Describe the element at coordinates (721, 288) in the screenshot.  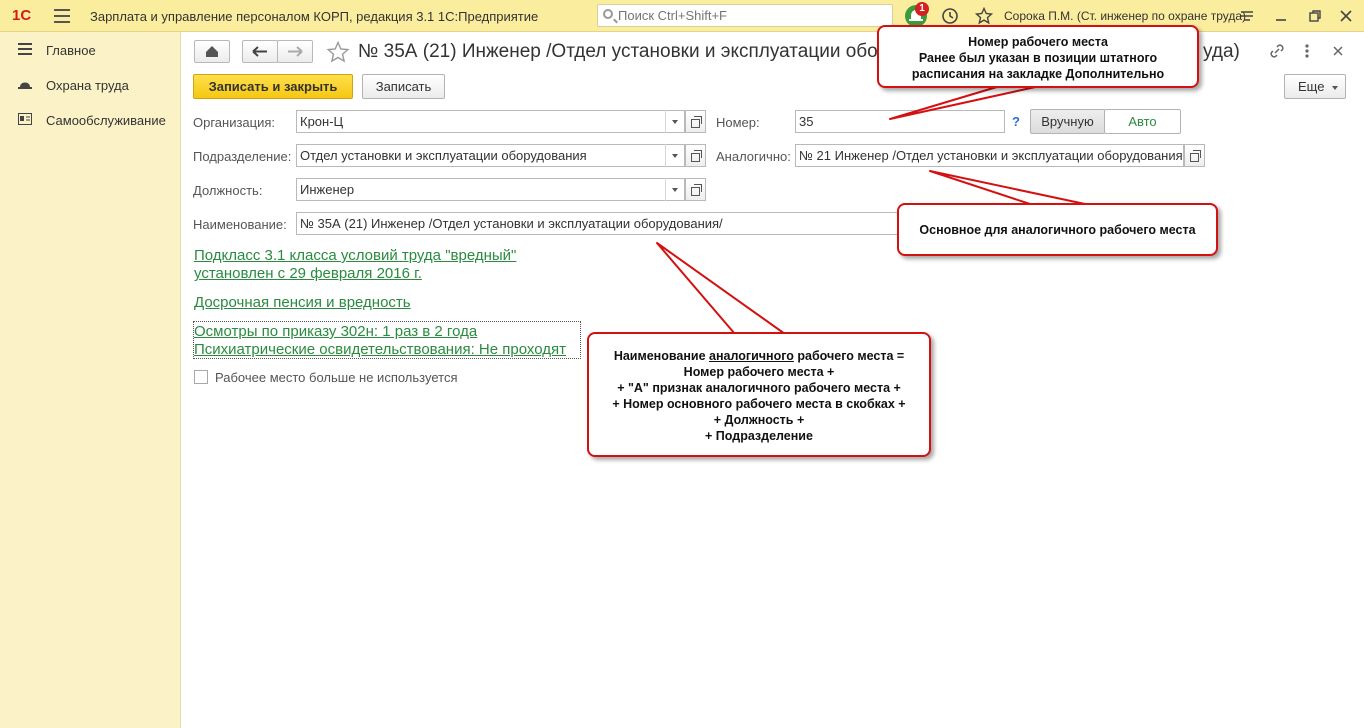
I see `callout-pointer-naming` at that location.